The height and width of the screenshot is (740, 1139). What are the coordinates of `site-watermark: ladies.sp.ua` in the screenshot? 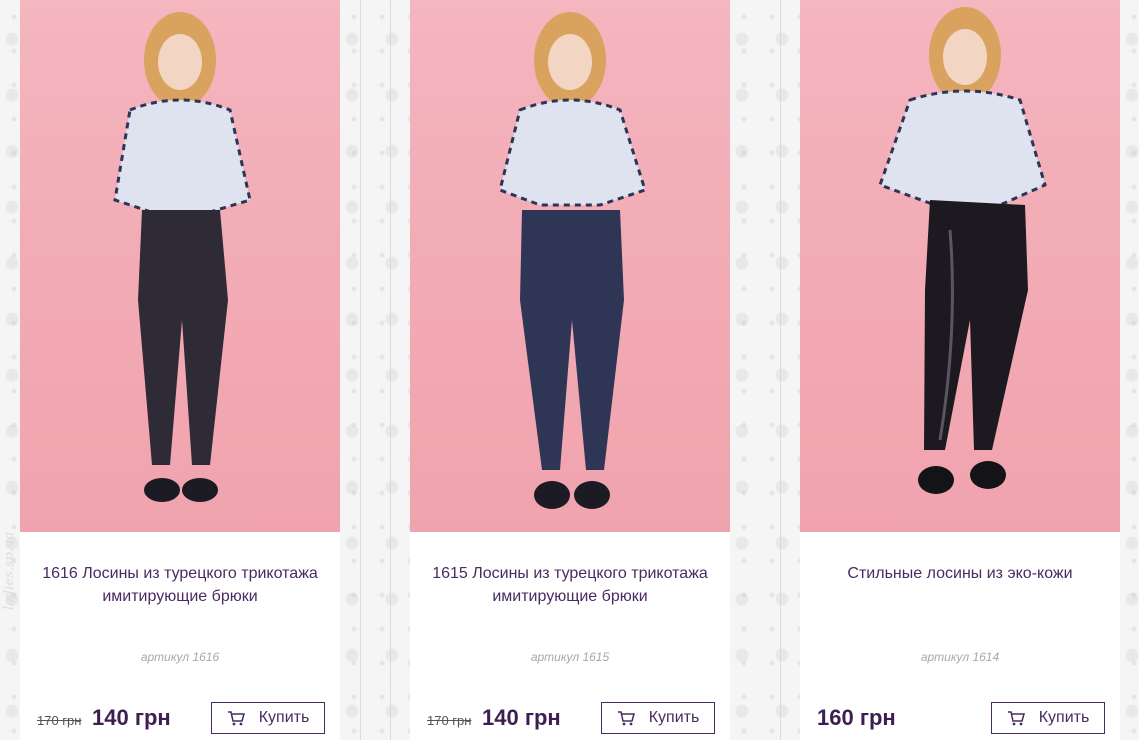 It's located at (9, 570).